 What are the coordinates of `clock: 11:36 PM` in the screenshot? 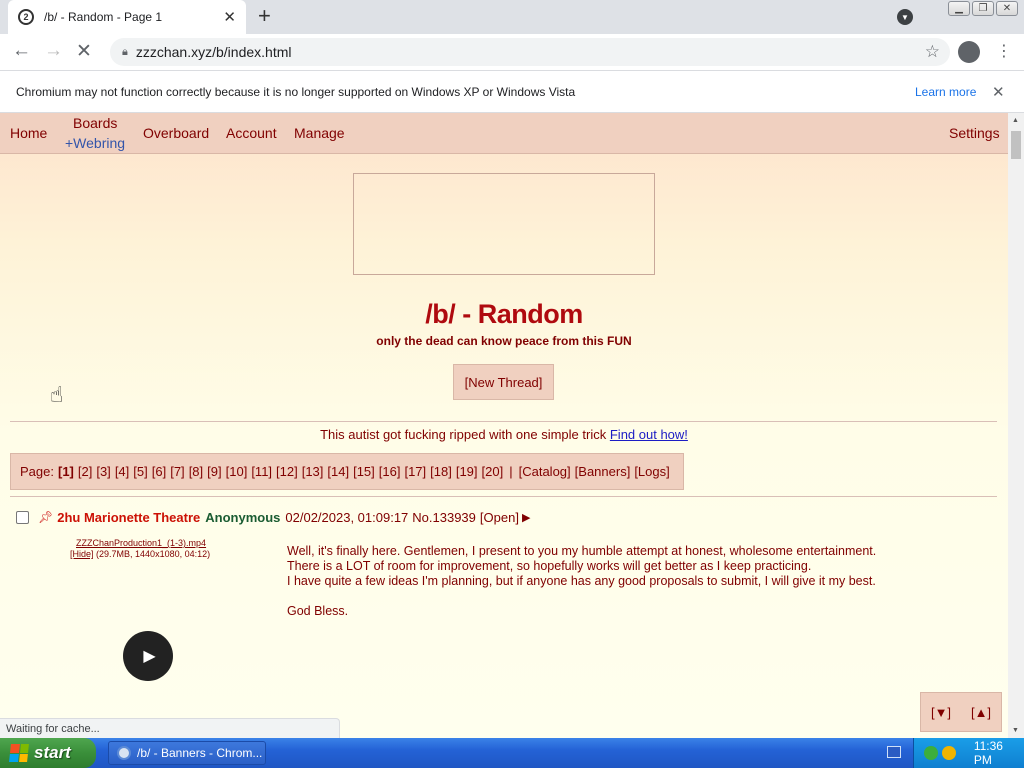 It's located at (988, 753).